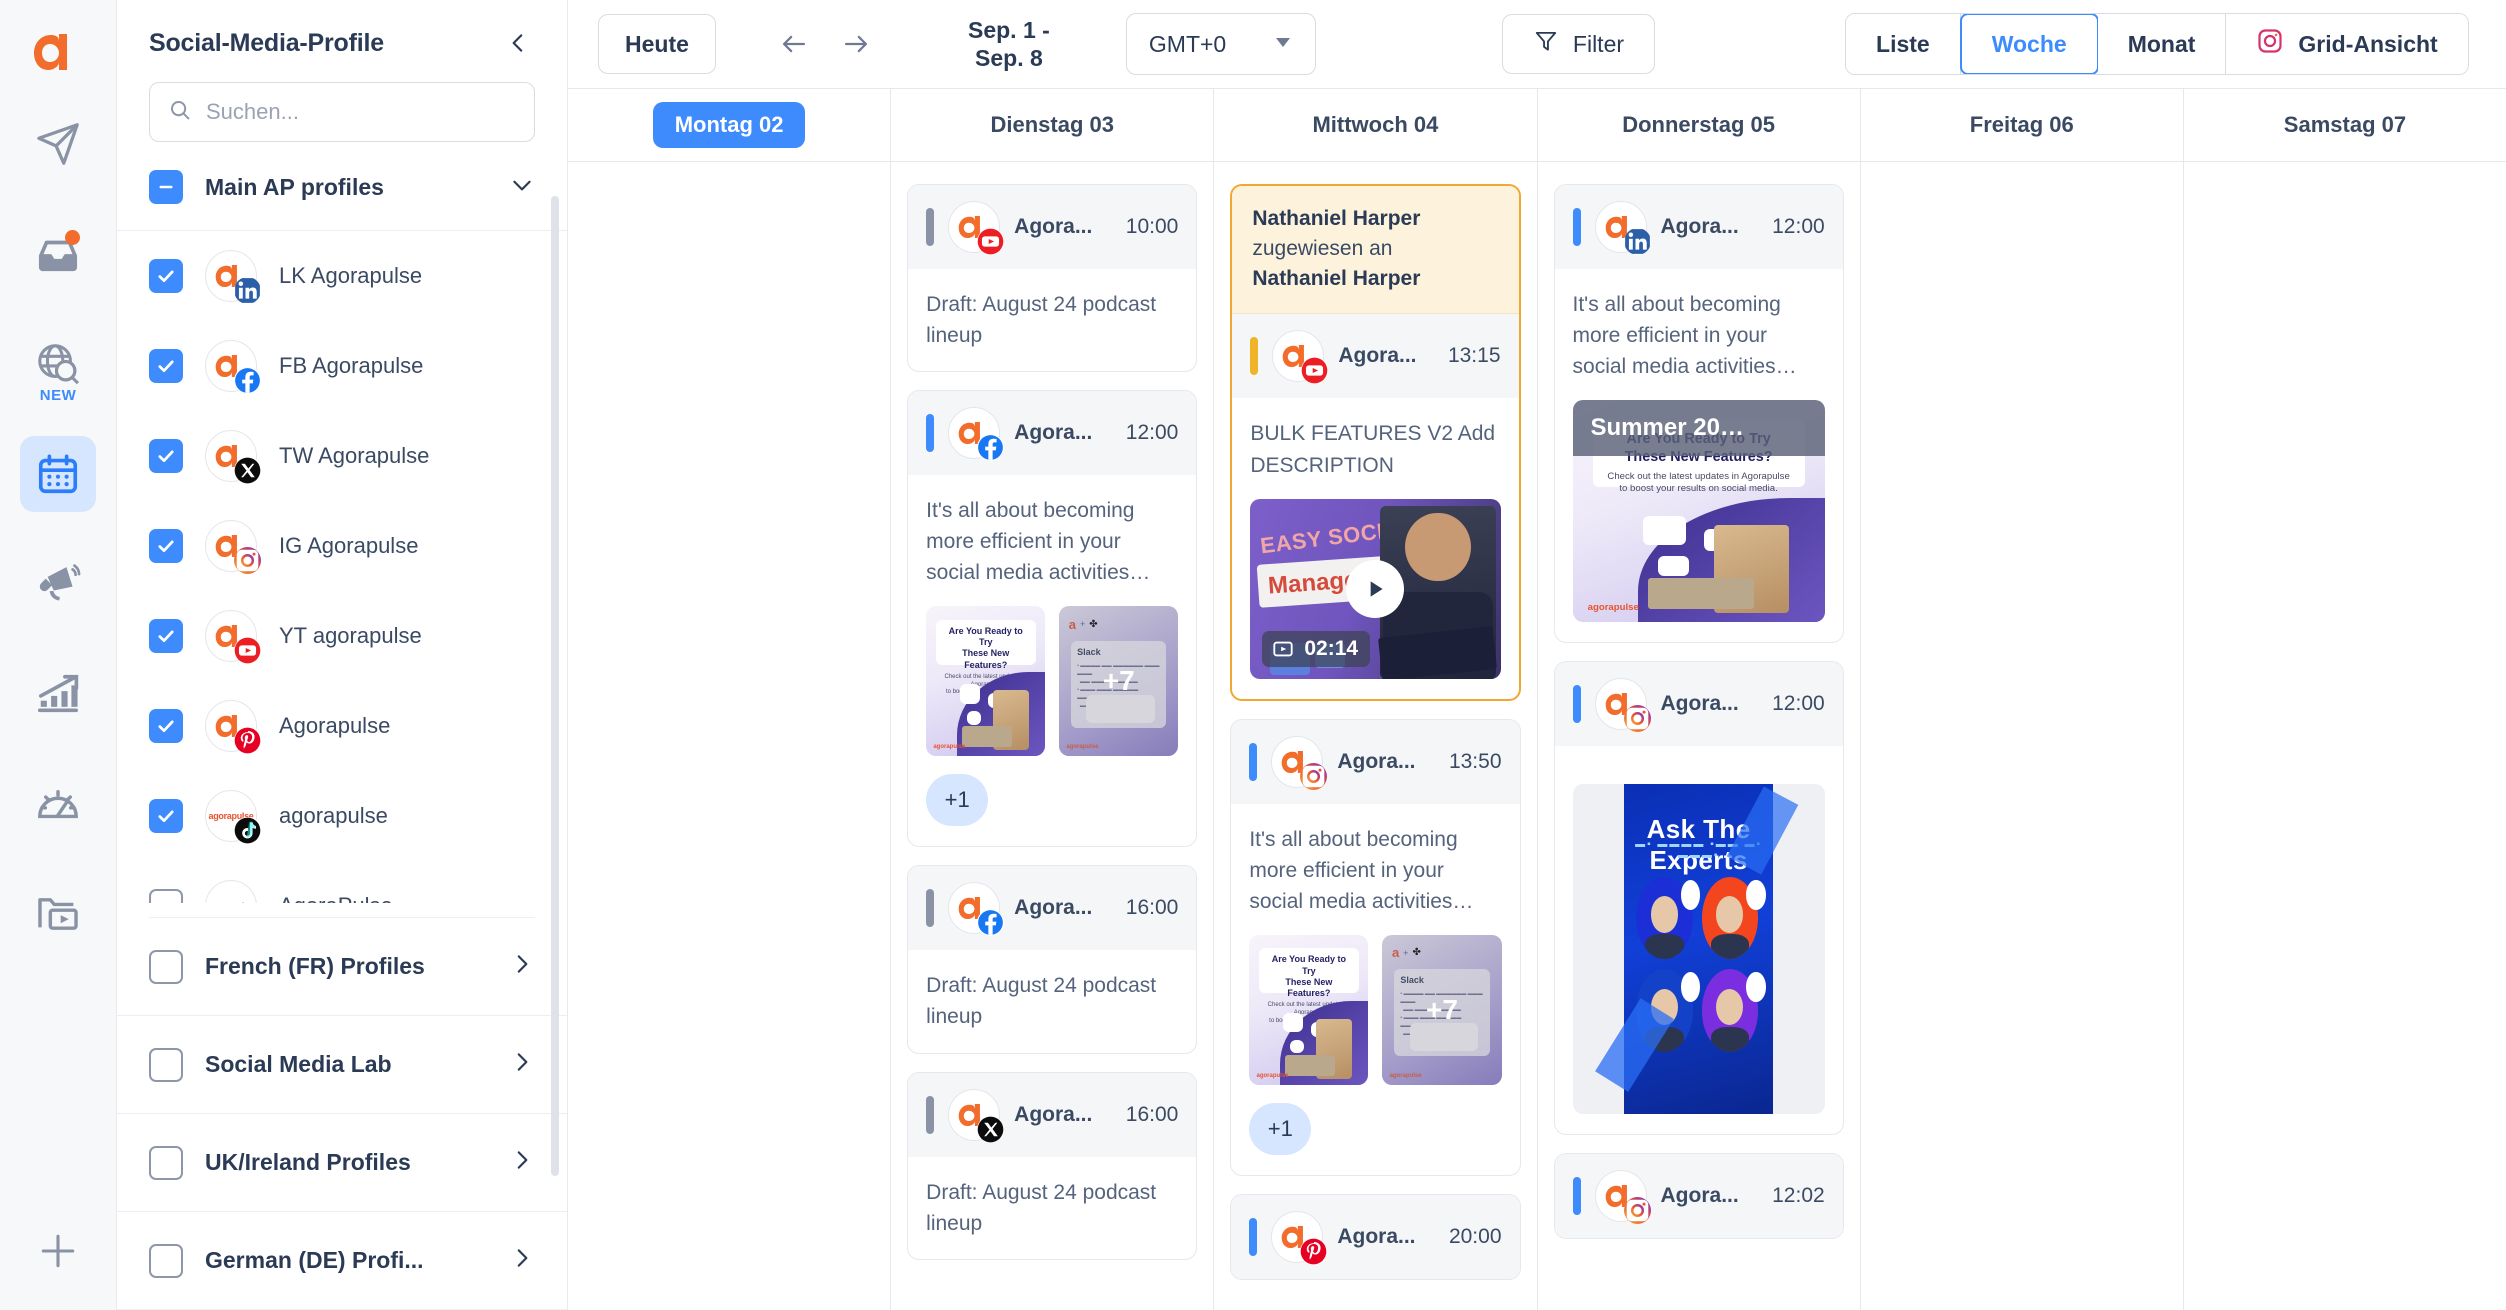  What do you see at coordinates (1578, 44) in the screenshot?
I see `filter-button: Filter` at bounding box center [1578, 44].